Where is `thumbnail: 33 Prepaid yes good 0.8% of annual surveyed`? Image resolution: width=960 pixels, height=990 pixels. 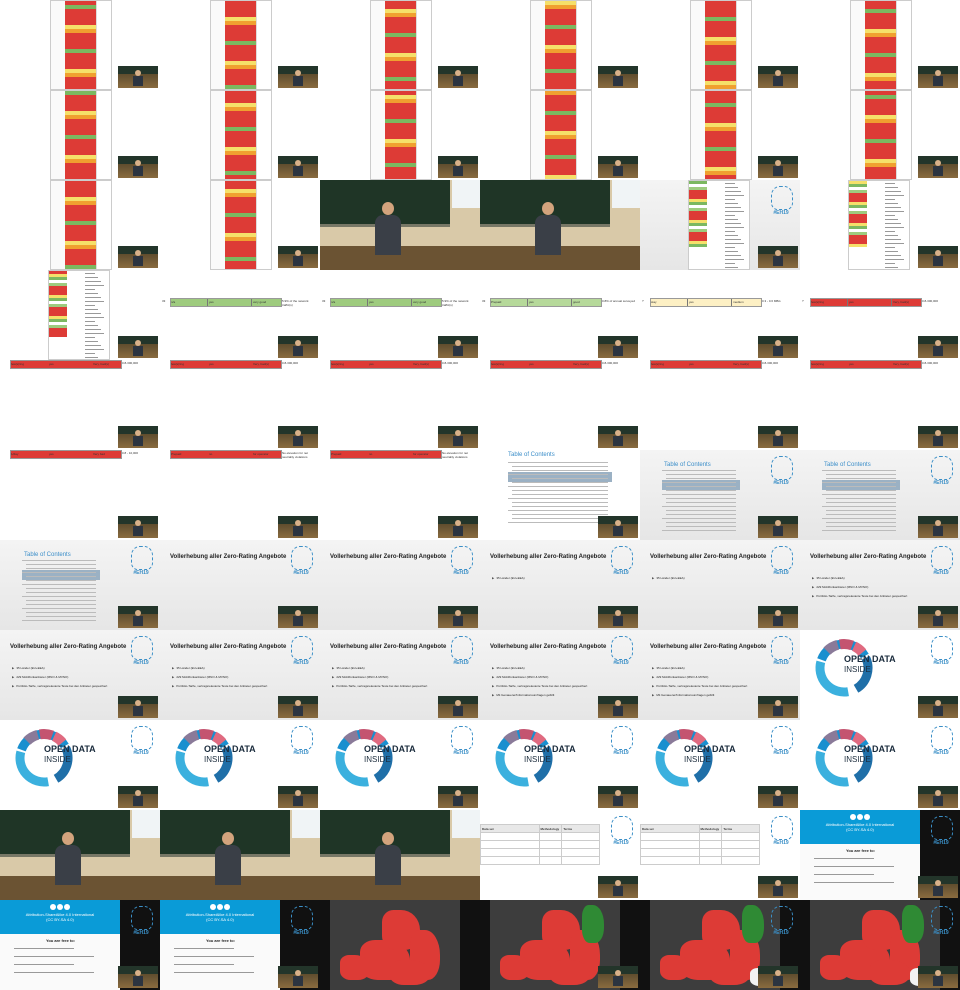 thumbnail: 33 Prepaid yes good 0.8% of annual surveyed is located at coordinates (560, 315).